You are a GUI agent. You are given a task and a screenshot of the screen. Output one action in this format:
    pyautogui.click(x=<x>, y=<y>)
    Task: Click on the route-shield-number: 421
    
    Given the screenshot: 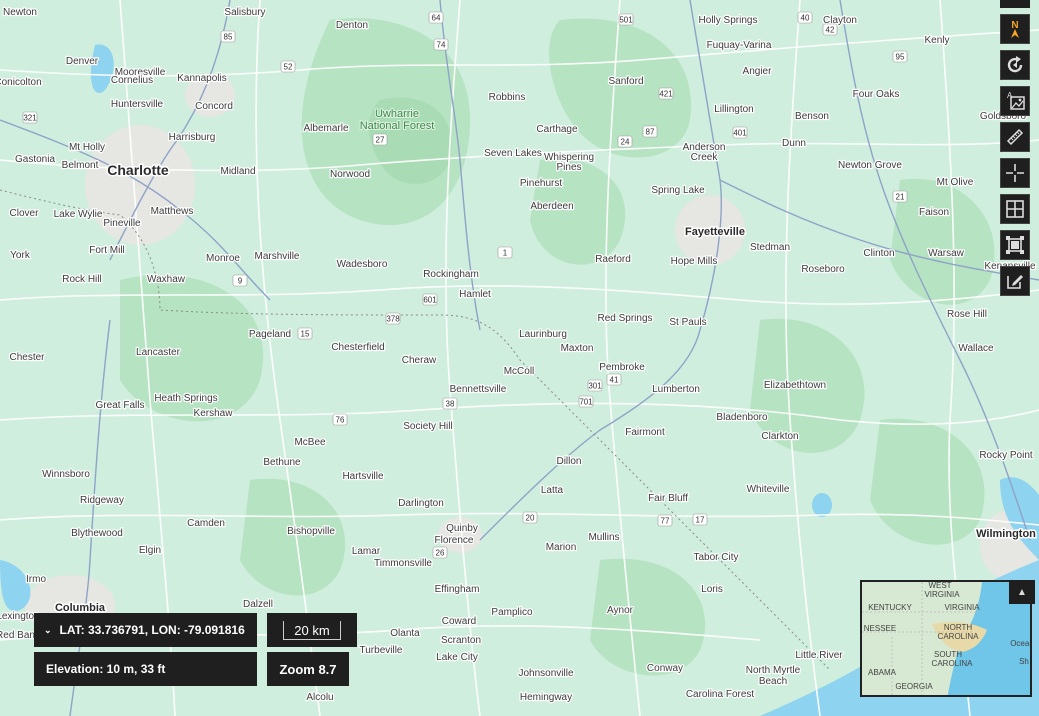 What is the action you would take?
    pyautogui.click(x=666, y=94)
    